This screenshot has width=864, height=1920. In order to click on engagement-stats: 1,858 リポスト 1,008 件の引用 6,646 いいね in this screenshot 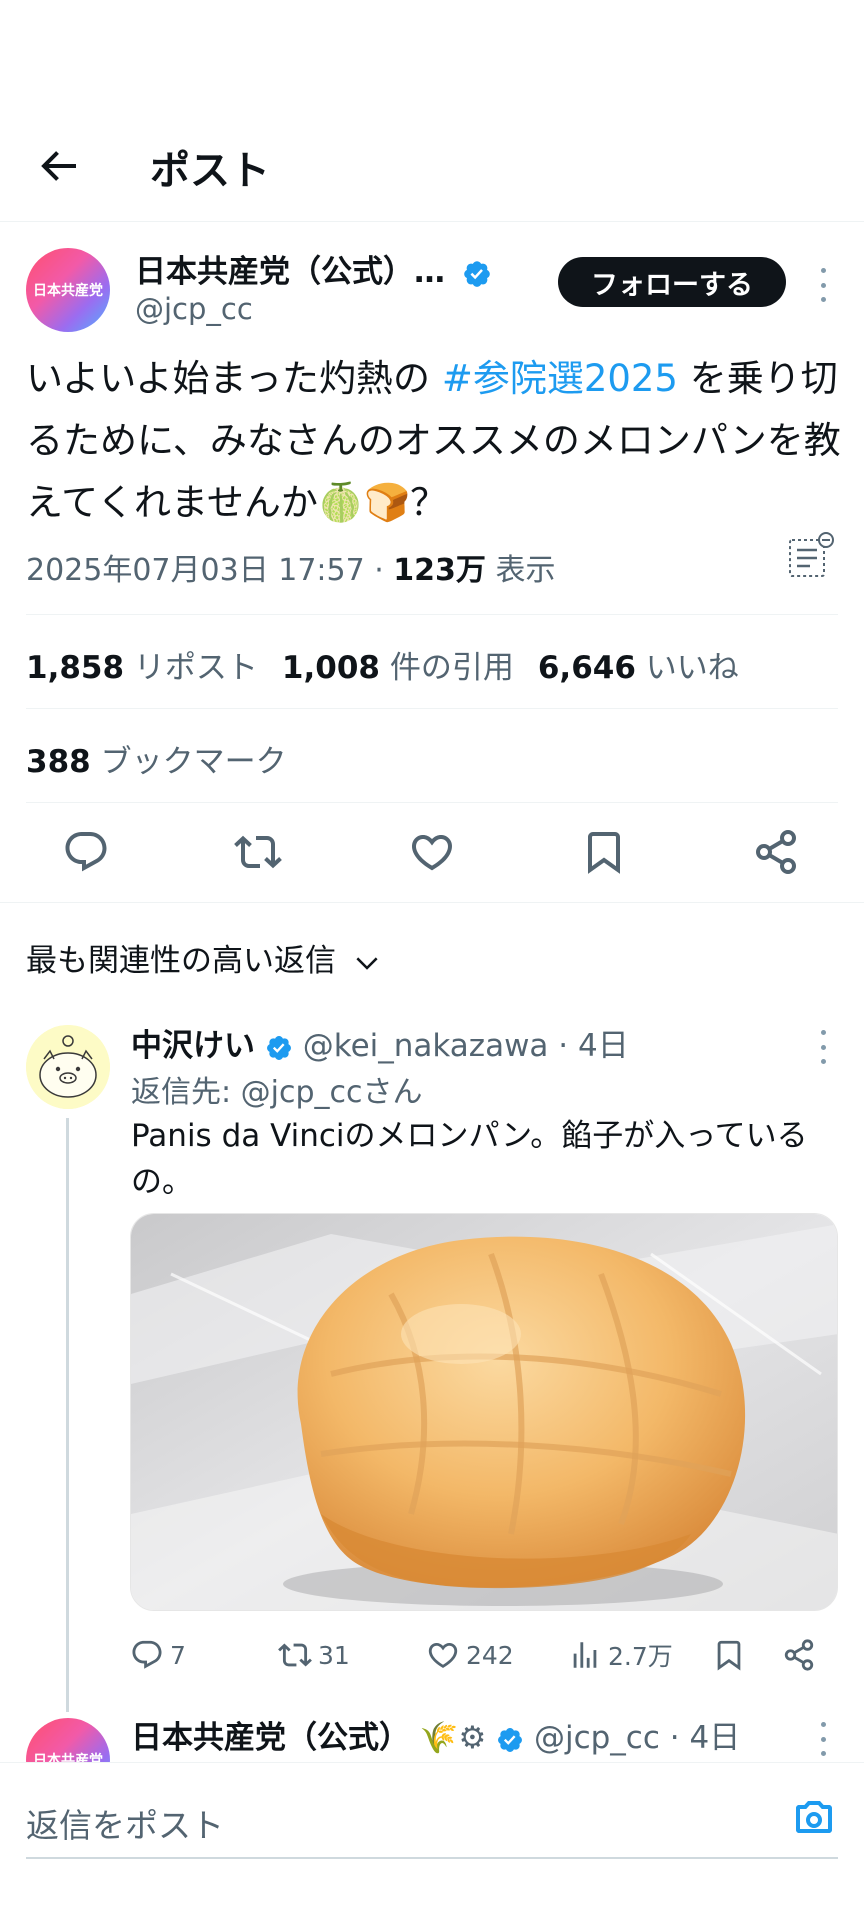, I will do `click(382, 664)`.